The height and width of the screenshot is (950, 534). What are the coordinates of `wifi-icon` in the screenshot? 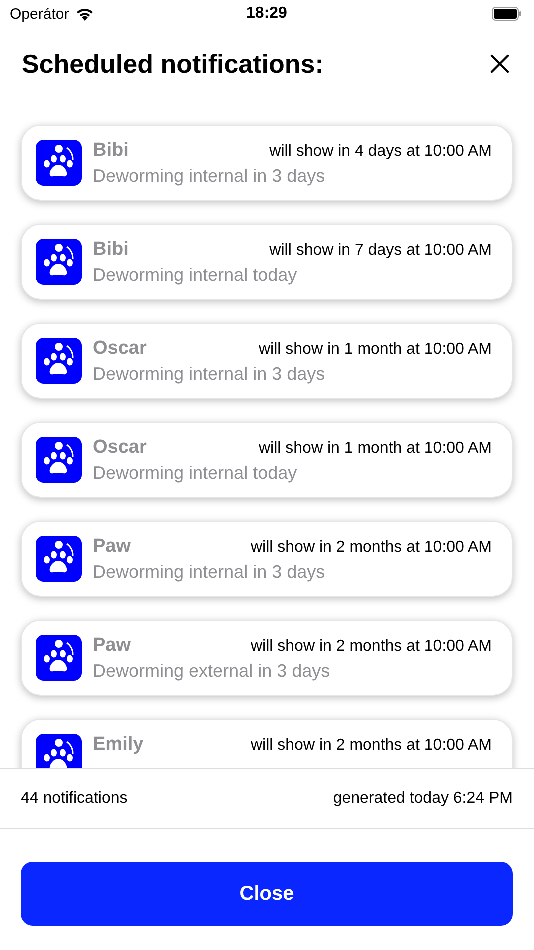 It's located at (85, 14).